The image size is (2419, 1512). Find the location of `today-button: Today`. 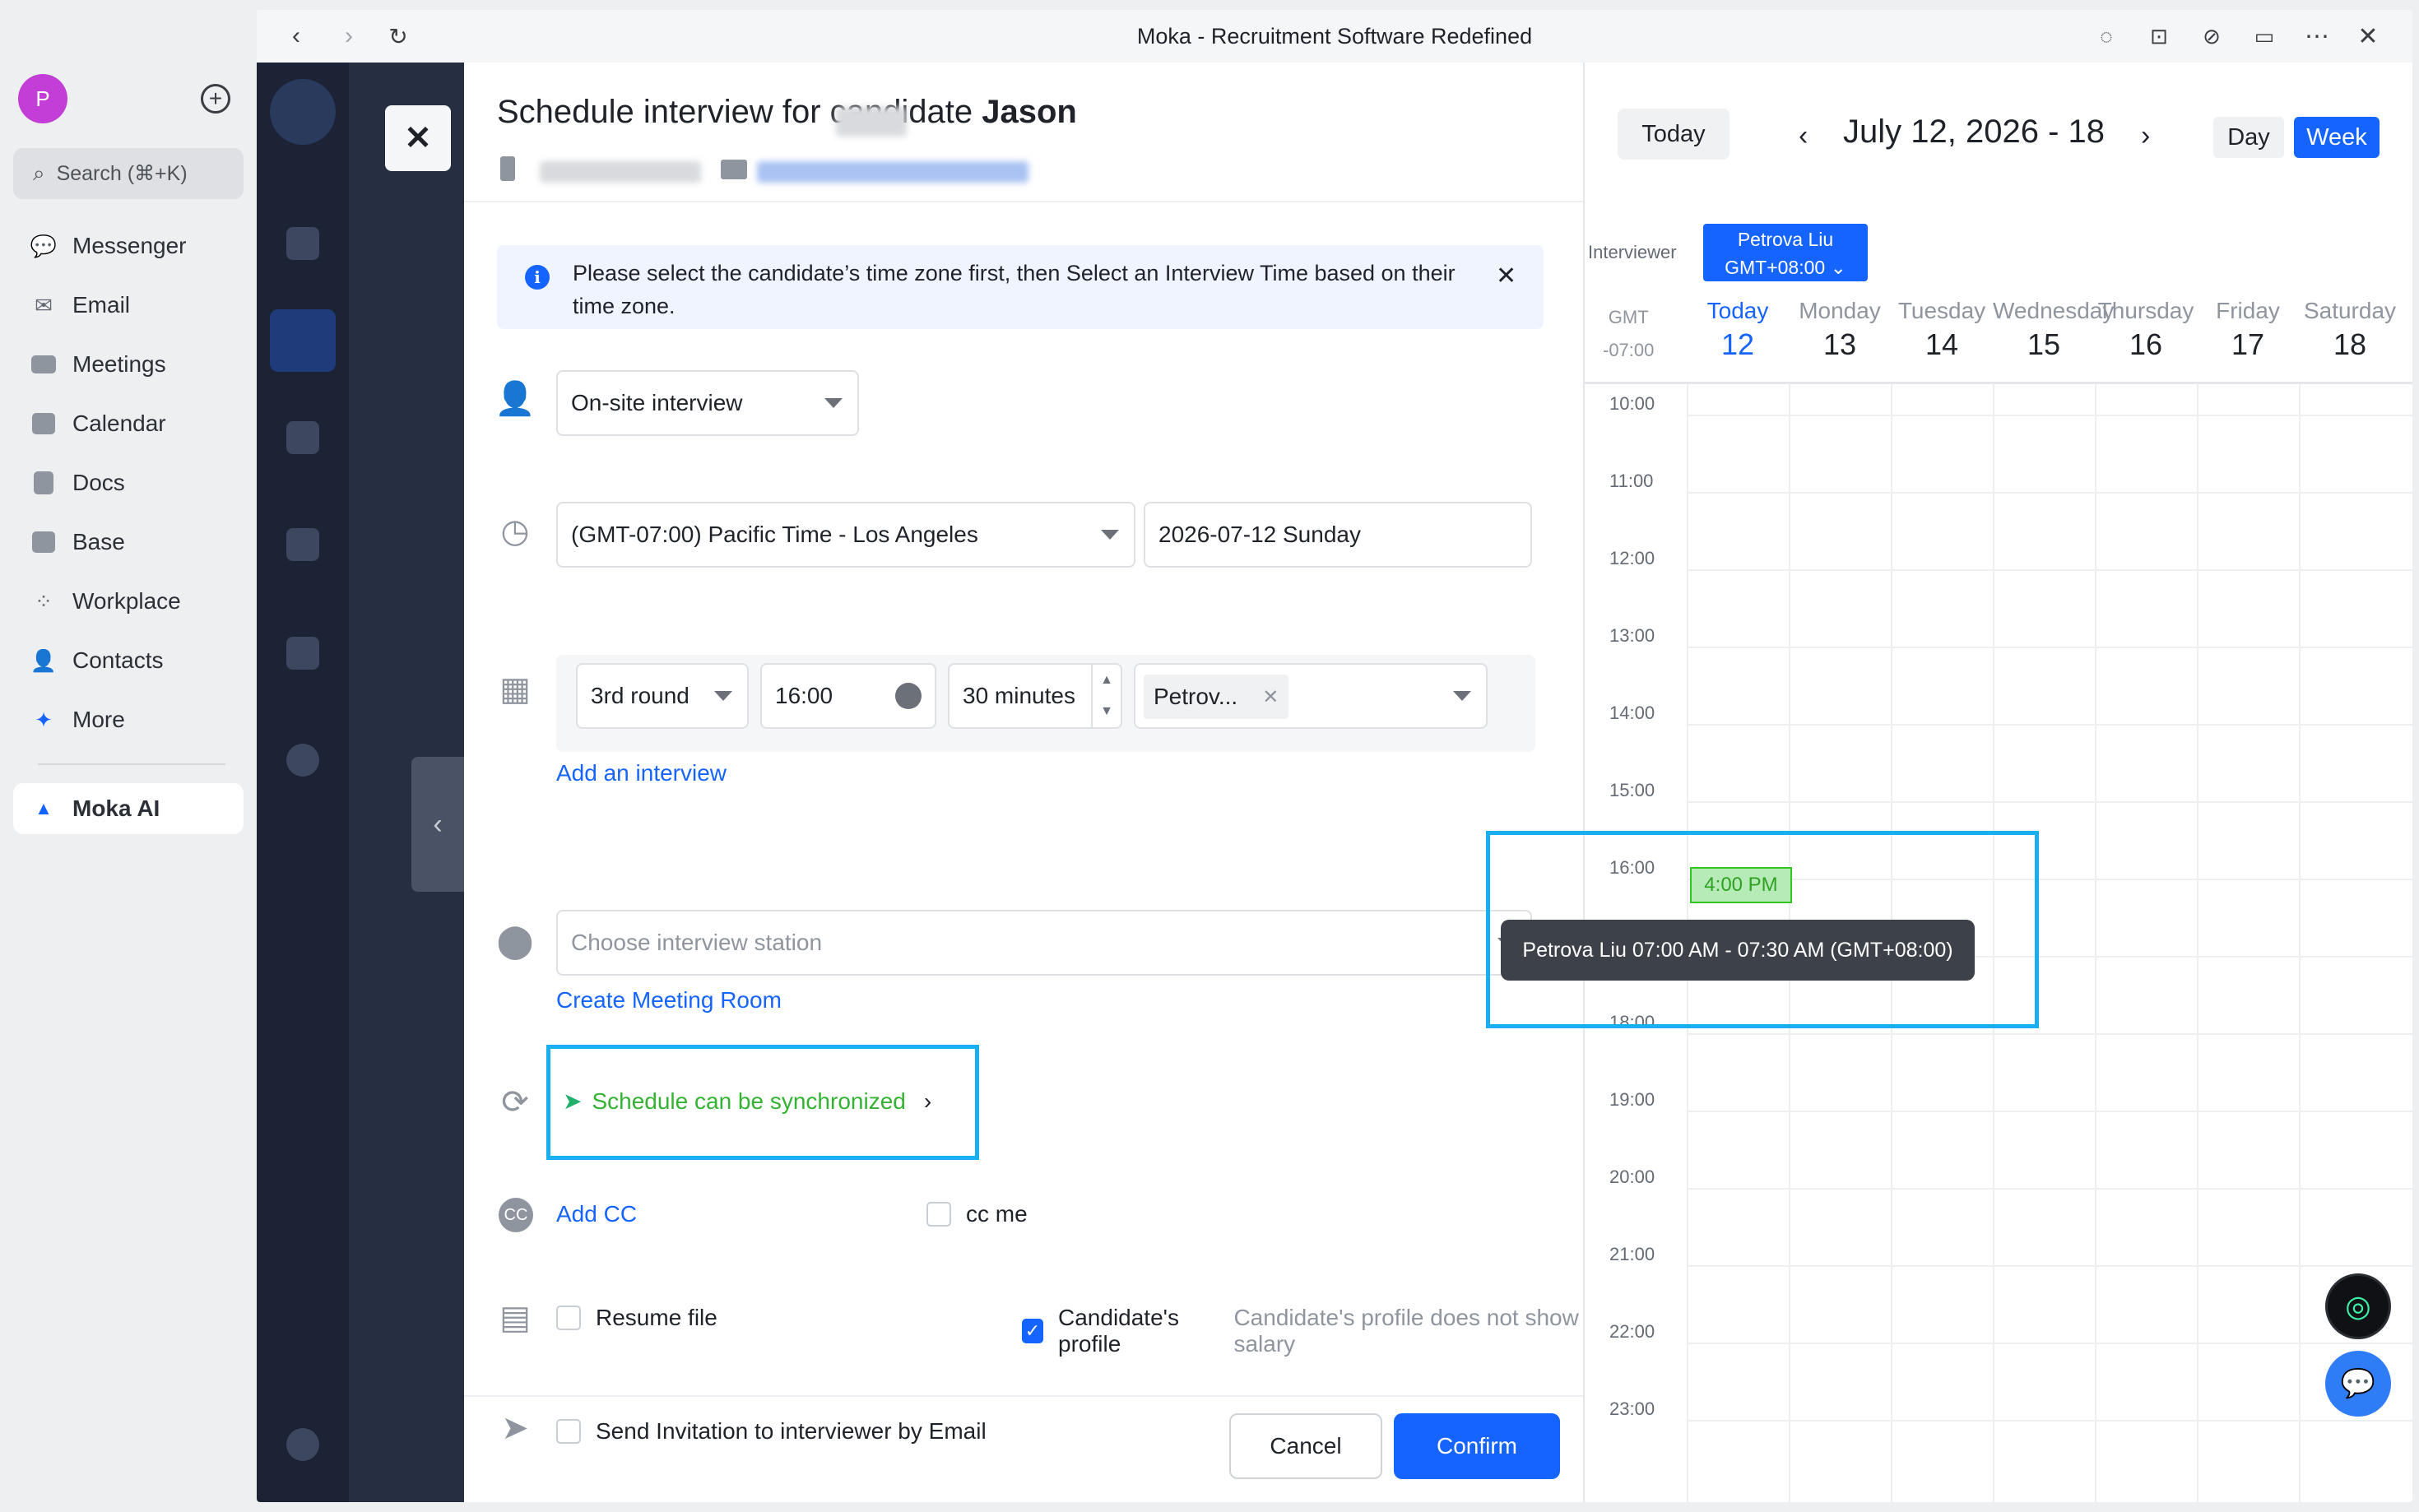

today-button: Today is located at coordinates (1674, 134).